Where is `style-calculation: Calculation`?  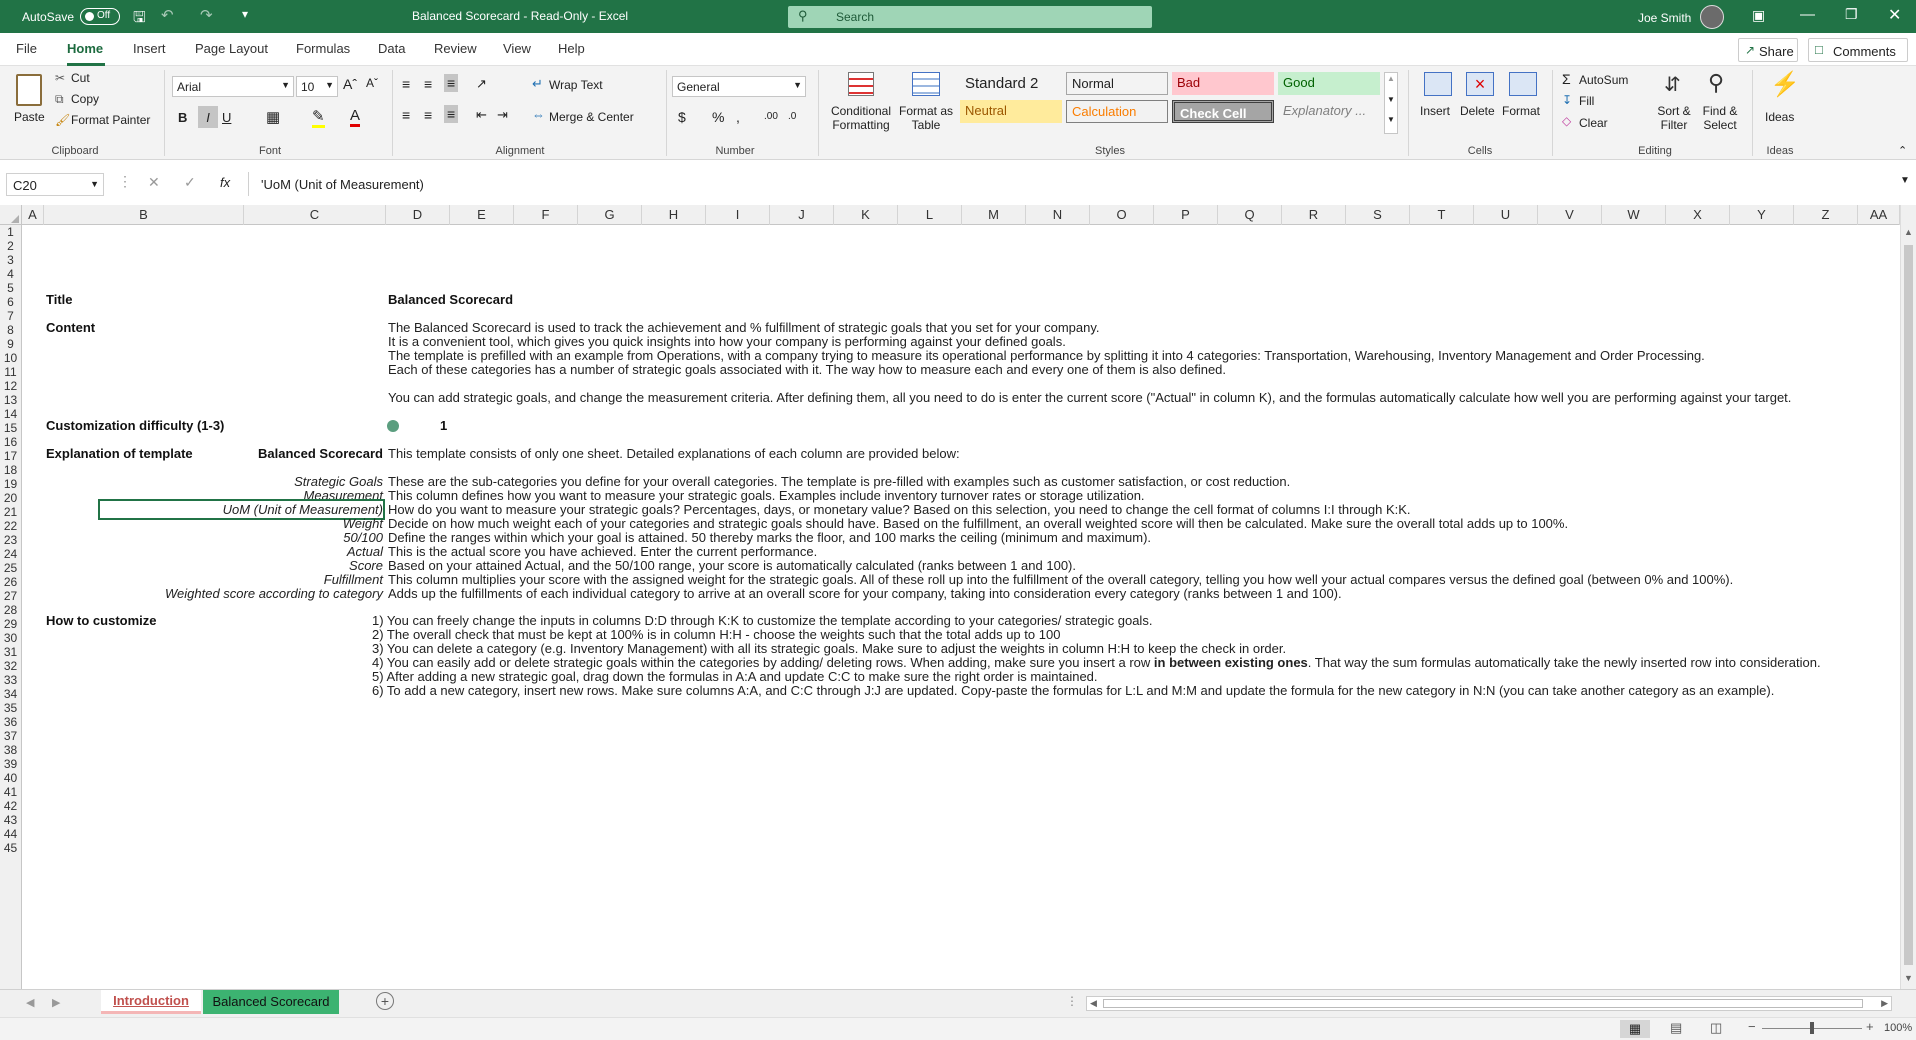 style-calculation: Calculation is located at coordinates (1117, 111).